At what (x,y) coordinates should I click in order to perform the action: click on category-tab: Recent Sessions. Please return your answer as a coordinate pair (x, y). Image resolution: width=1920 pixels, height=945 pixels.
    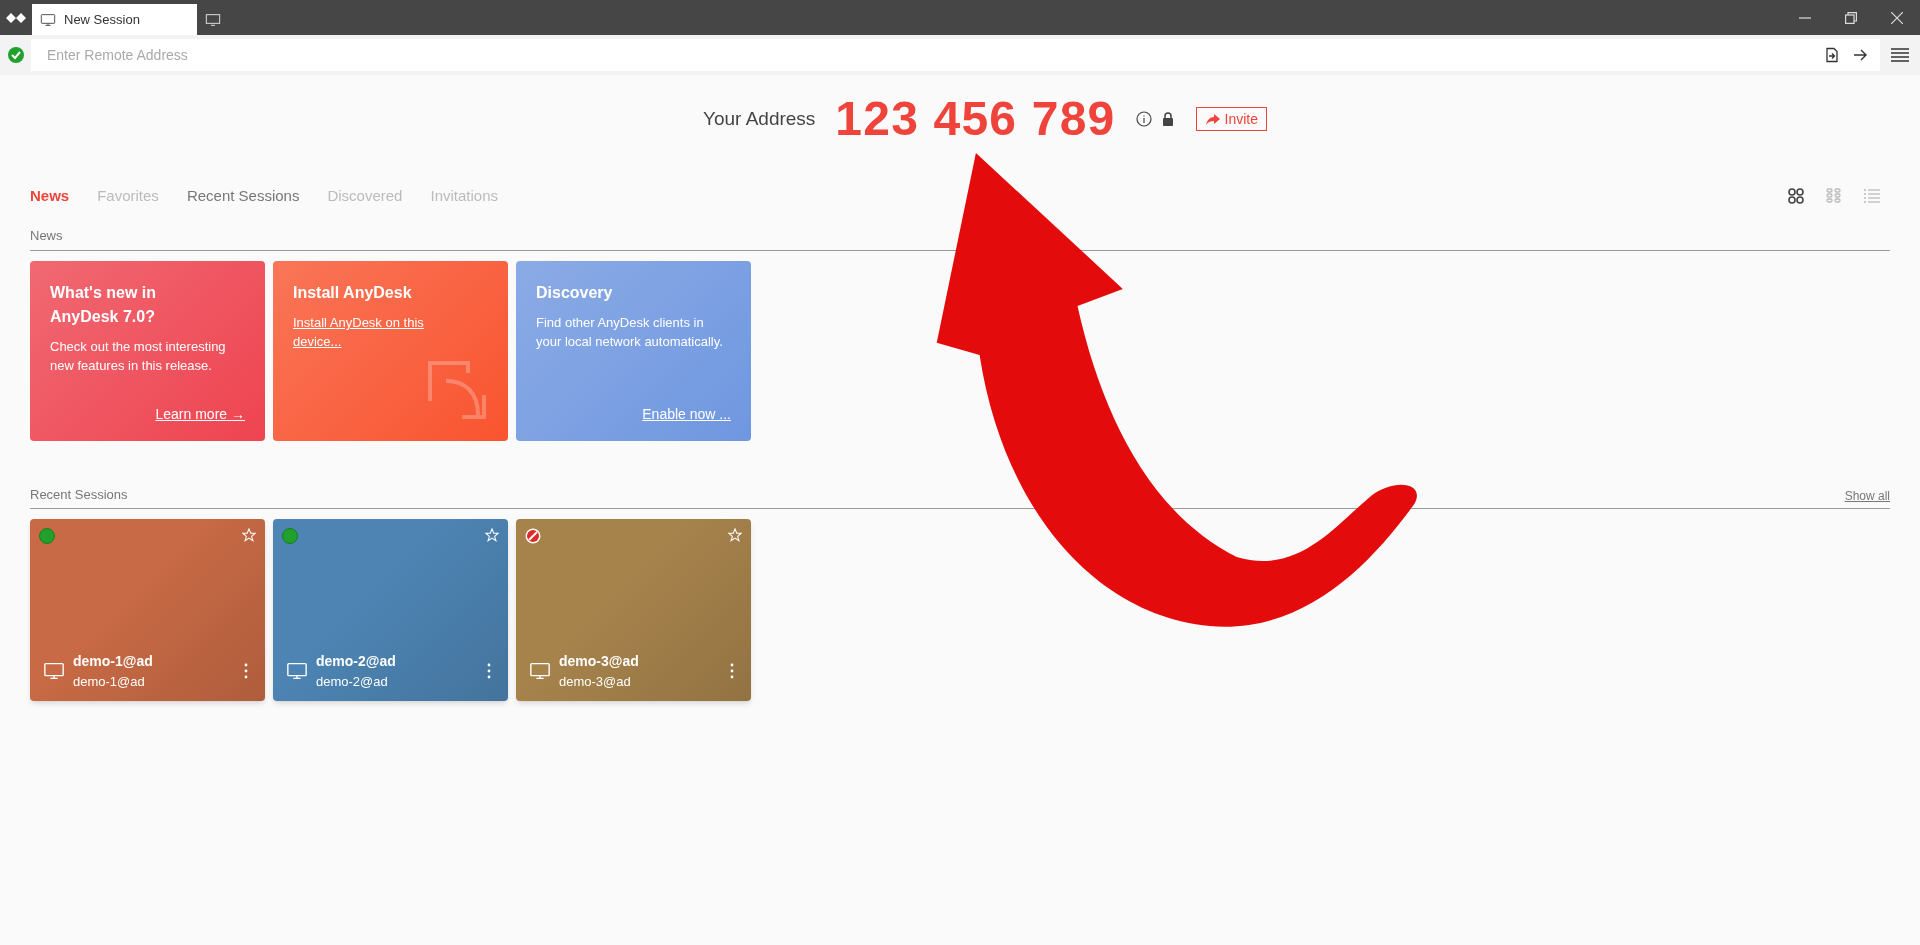
    Looking at the image, I should click on (243, 196).